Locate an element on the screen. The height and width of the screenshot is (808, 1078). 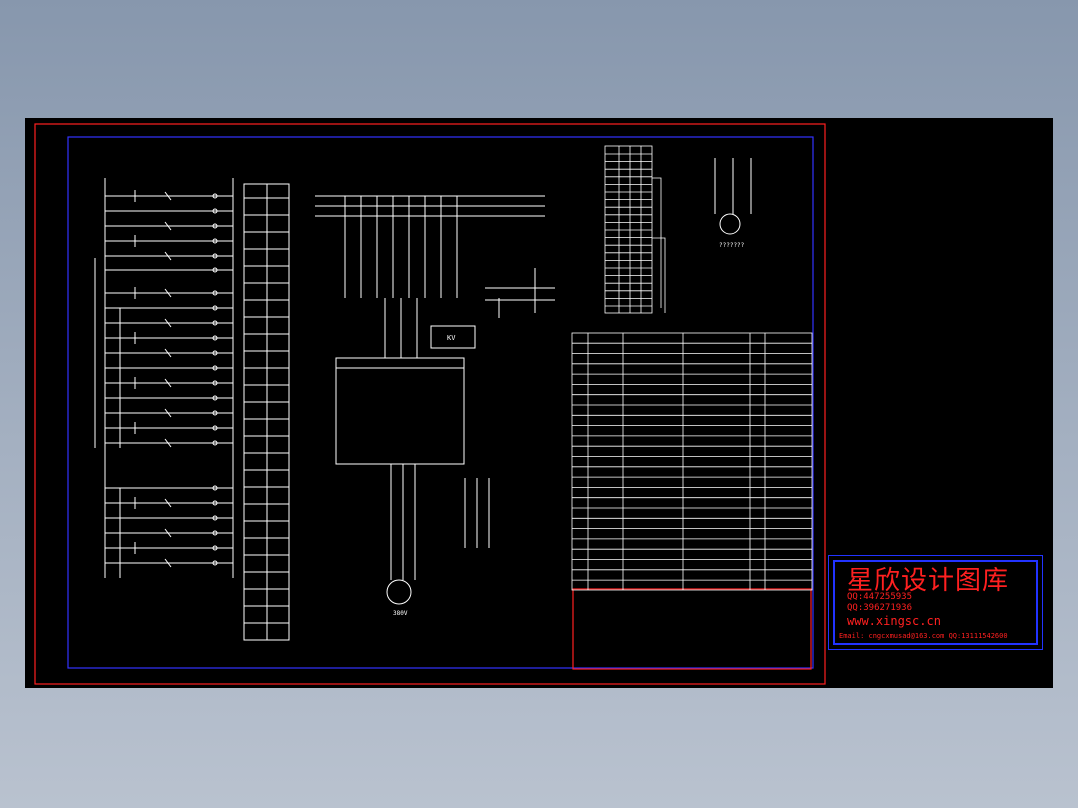
function-description-column is located at coordinates (266, 412).